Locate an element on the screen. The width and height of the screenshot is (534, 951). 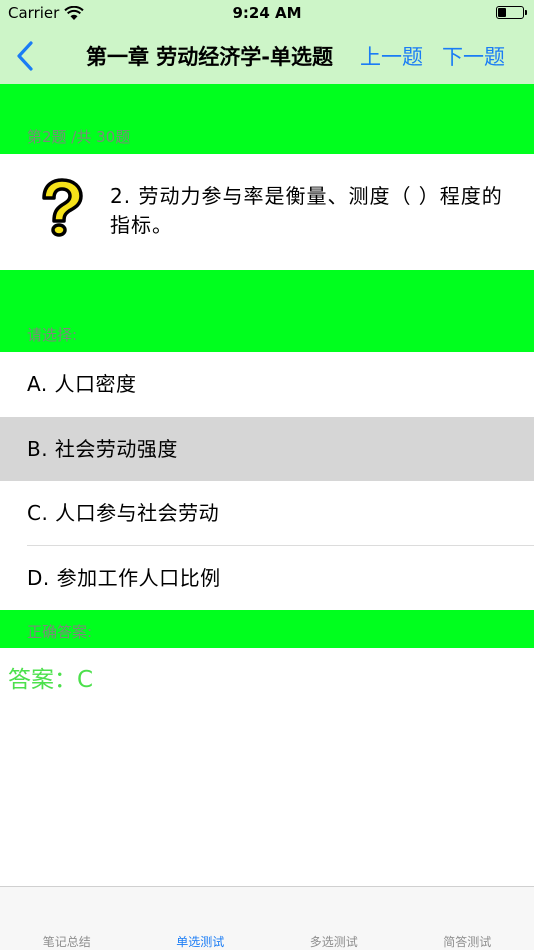
option-c: C. 人口参与社会劳动 is located at coordinates (267, 513).